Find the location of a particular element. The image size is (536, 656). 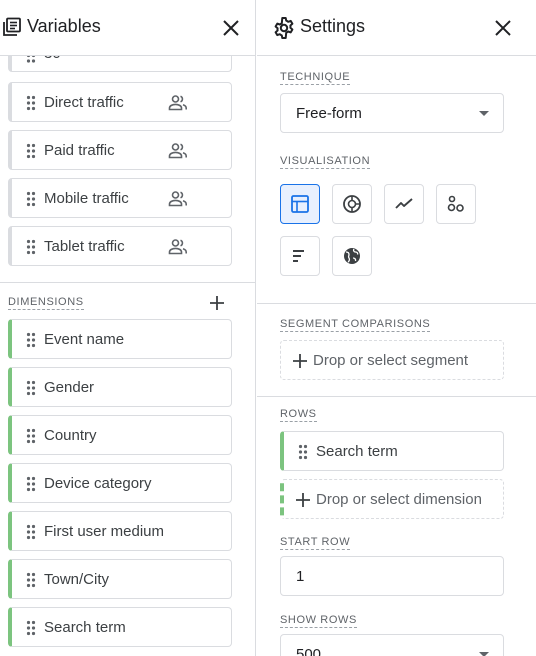

scatter-chart-vis-button is located at coordinates (456, 204).